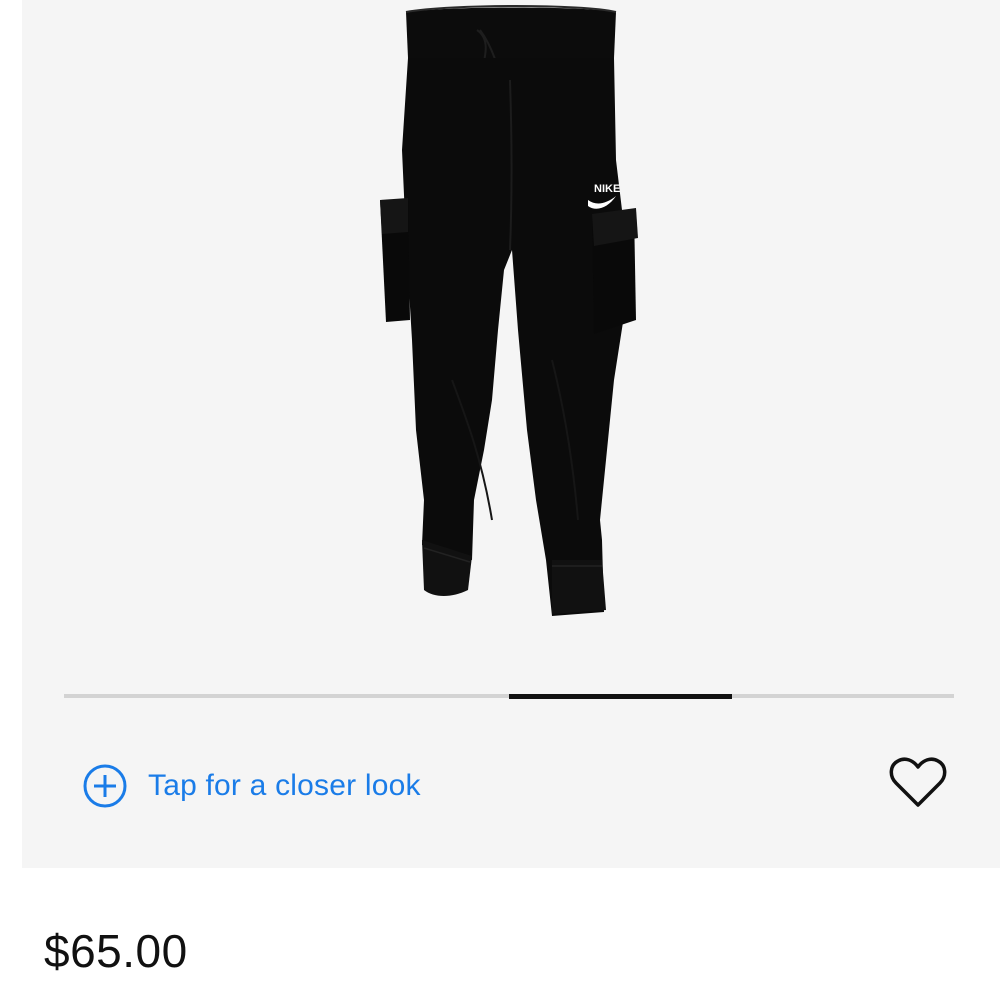  I want to click on carousel-progress-track, so click(509, 696).